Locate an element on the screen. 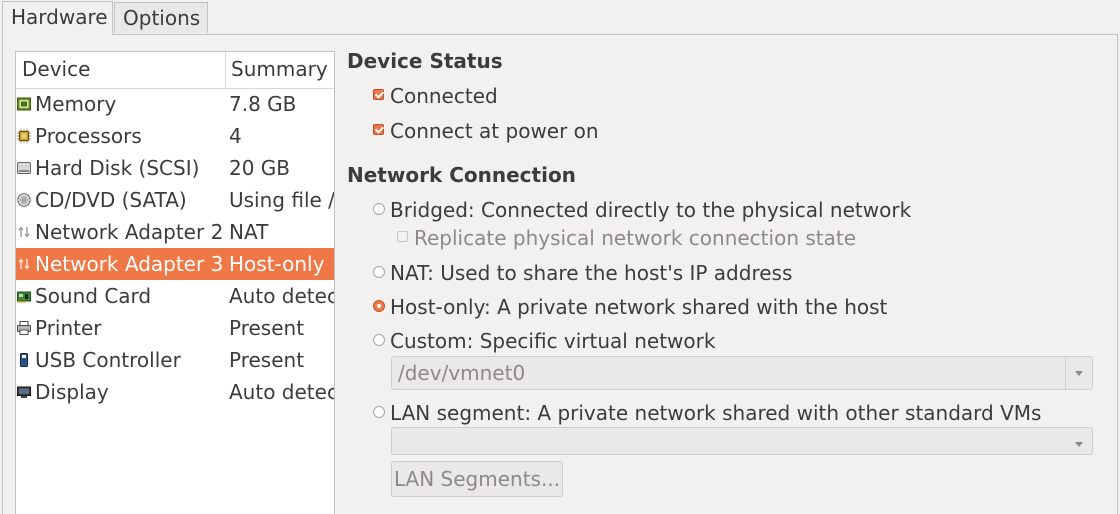  device-summary: NAT is located at coordinates (249, 232).